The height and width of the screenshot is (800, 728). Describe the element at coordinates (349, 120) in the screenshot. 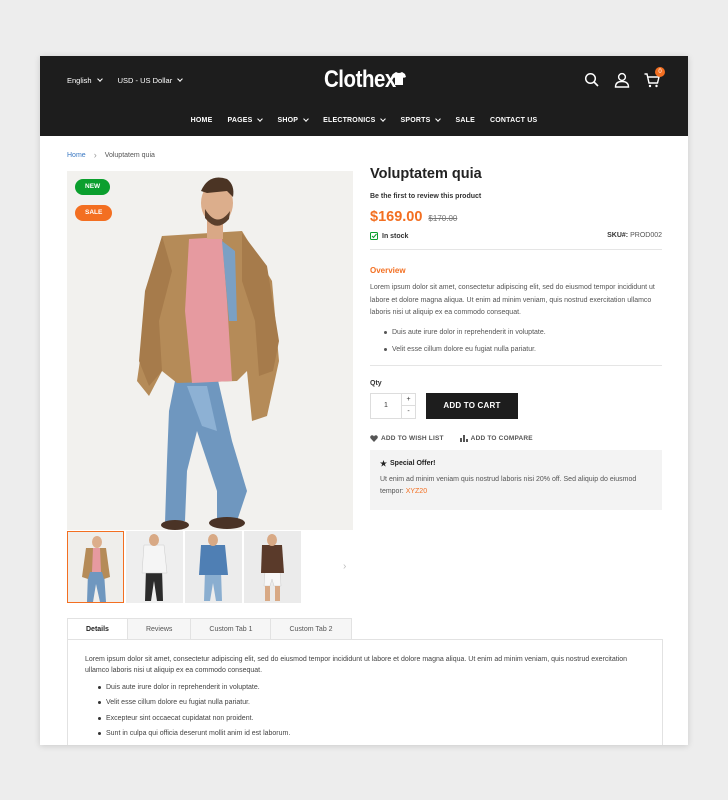

I see `nav-label: ELECTRONICS` at that location.